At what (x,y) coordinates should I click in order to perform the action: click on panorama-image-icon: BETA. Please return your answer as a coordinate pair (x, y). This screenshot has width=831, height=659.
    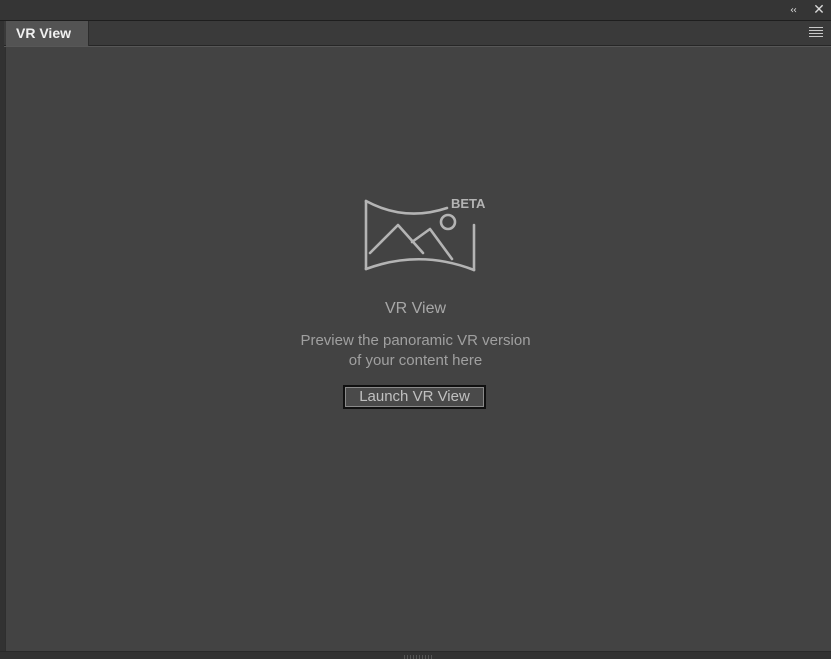
    Looking at the image, I should click on (425, 234).